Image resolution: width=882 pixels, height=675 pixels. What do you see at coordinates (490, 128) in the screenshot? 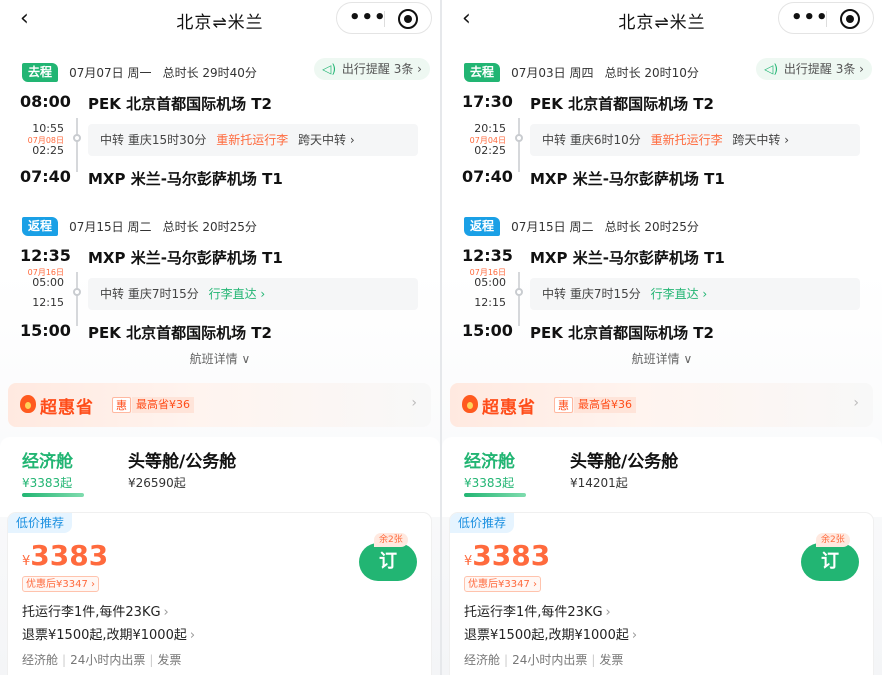
I see `transfer-arrive-time: 20:15` at bounding box center [490, 128].